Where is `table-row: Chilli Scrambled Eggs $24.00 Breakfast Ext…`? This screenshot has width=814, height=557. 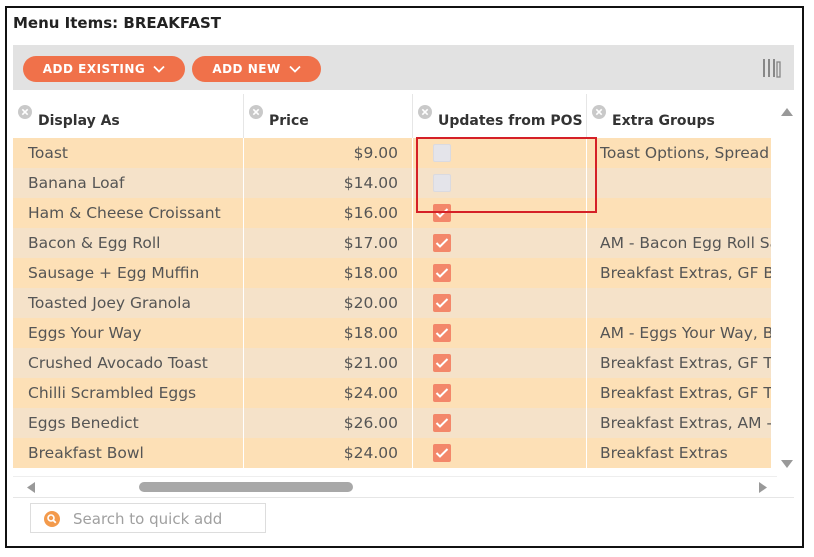 table-row: Chilli Scrambled Eggs $24.00 Breakfast Ext… is located at coordinates (392, 393).